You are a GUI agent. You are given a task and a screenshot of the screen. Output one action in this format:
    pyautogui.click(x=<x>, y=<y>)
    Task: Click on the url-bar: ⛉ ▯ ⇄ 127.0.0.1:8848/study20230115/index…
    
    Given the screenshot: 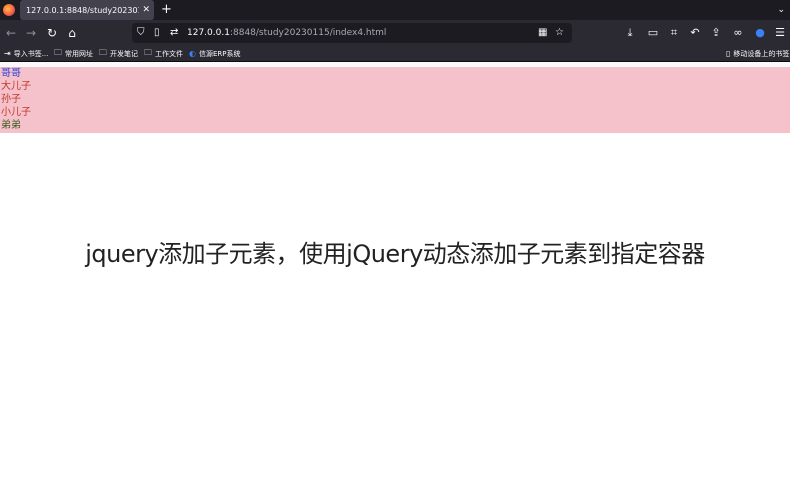 What is the action you would take?
    pyautogui.click(x=352, y=33)
    